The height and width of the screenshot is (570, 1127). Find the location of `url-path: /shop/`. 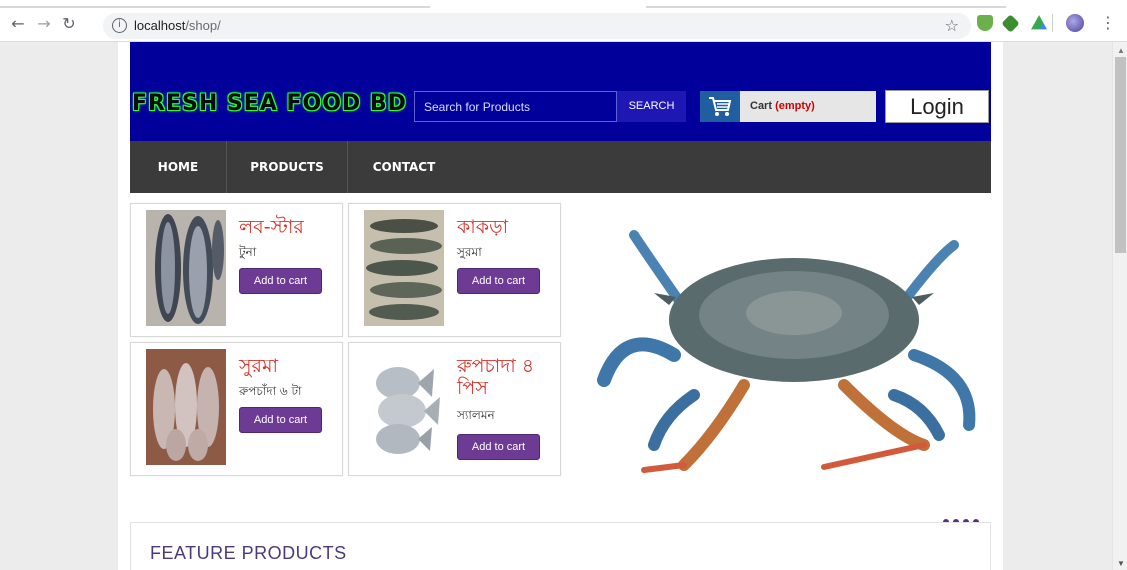

url-path: /shop/ is located at coordinates (203, 25).